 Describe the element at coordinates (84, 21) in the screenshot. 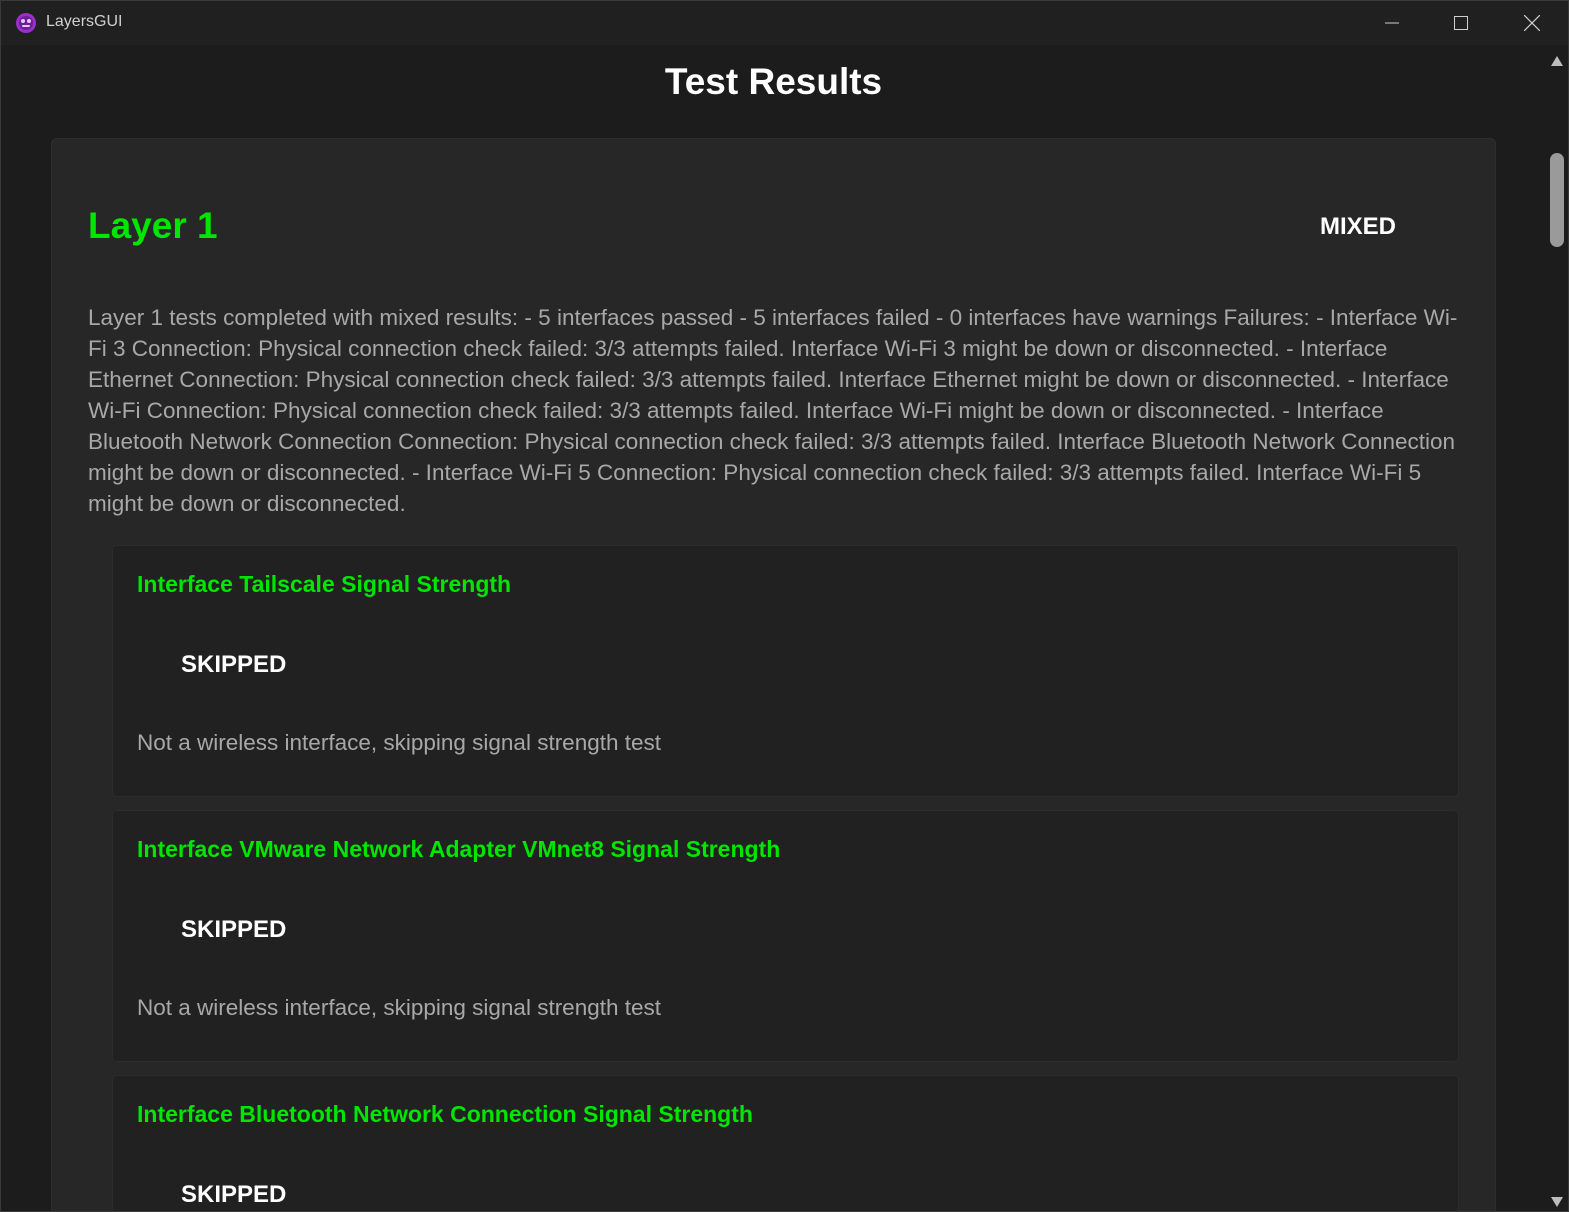

I see `window-title: LayersGUI` at that location.